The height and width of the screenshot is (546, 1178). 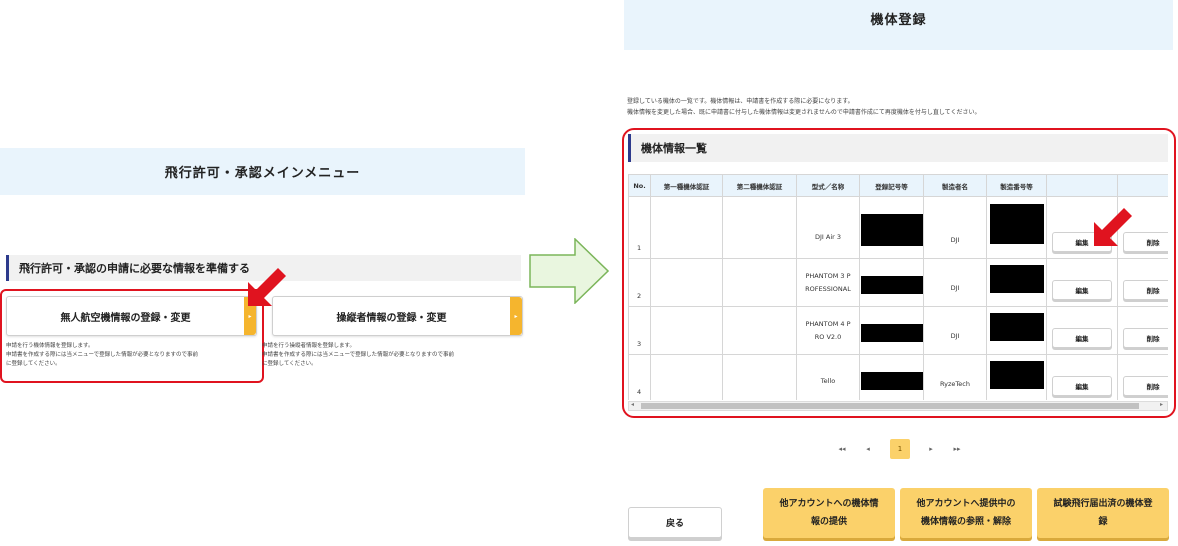 I want to click on pagination-first-button: ◂◂, so click(x=842, y=449).